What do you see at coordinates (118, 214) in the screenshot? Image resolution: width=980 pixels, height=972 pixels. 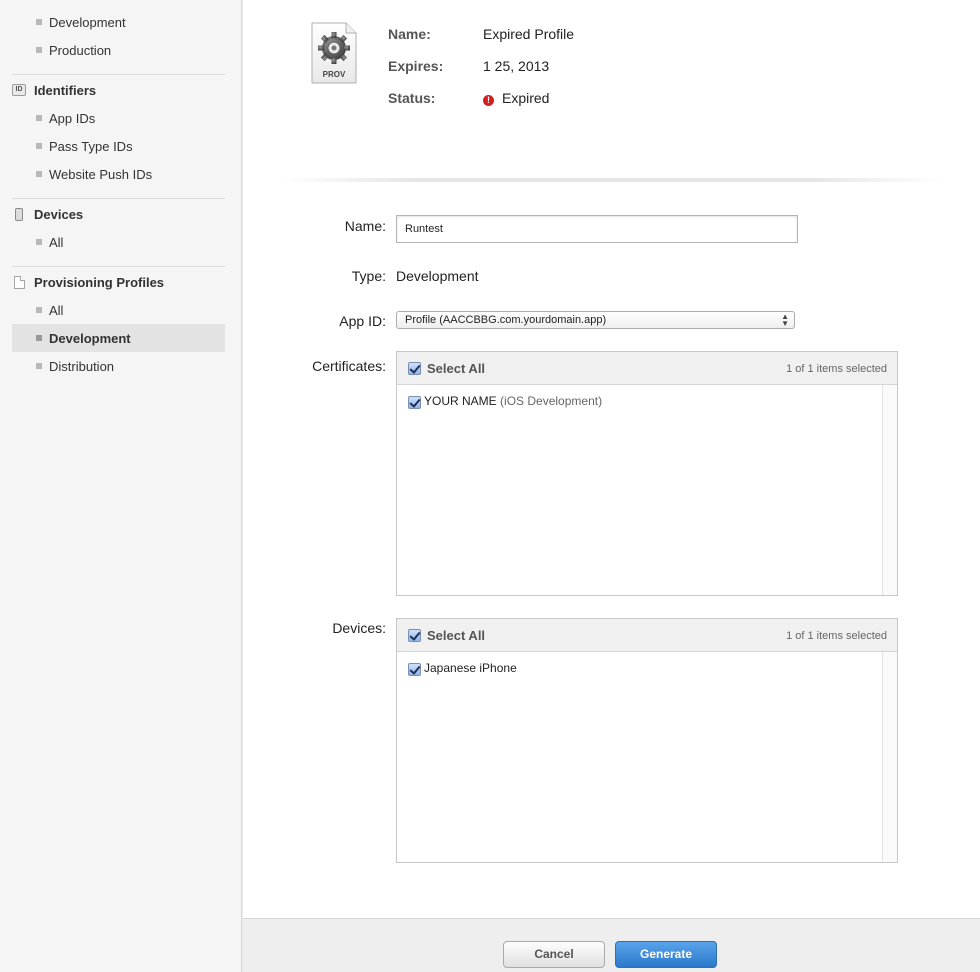 I see `sidebar-heading-devices: Devices` at bounding box center [118, 214].